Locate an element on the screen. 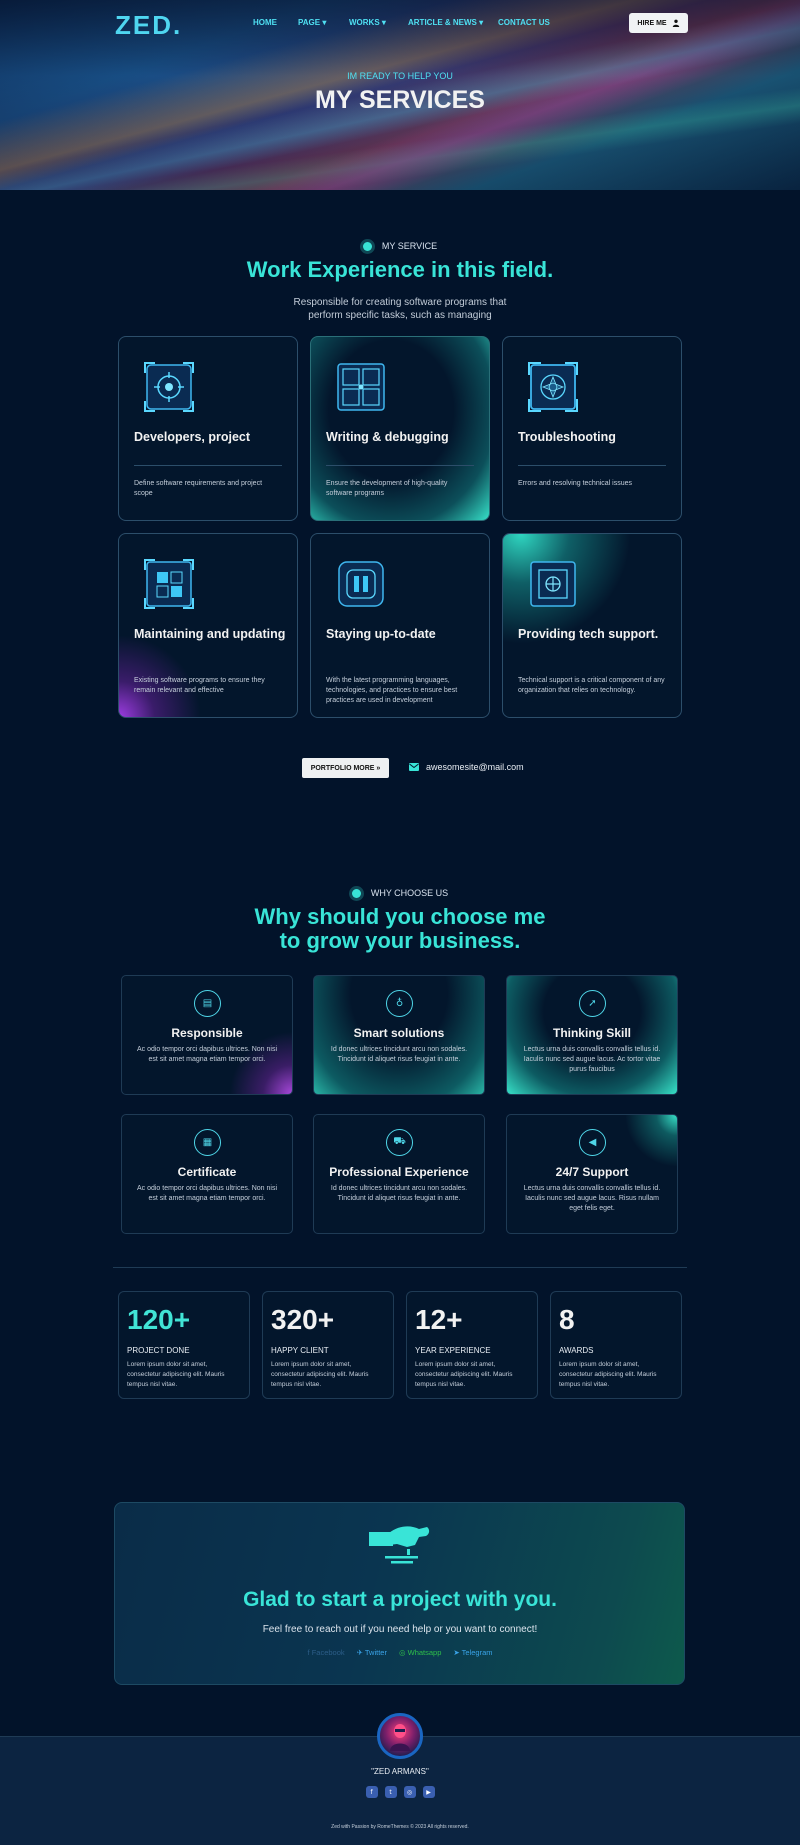 The height and width of the screenshot is (1845, 800). blocks-chip-icon is located at coordinates (169, 584).